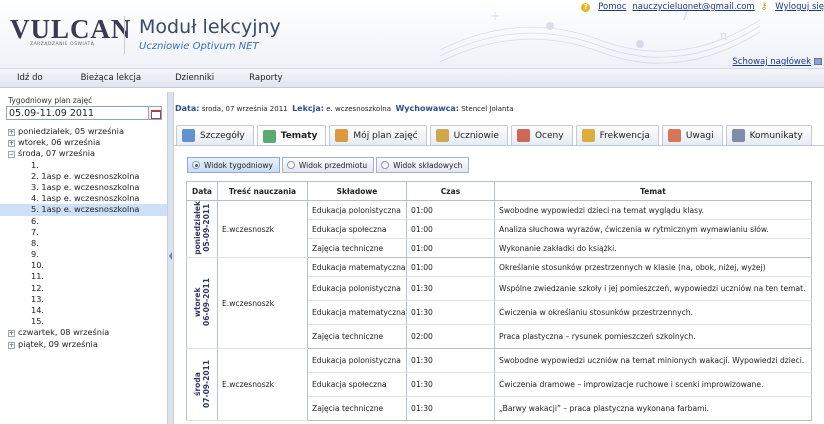 This screenshot has height=424, width=824. I want to click on menu-dzienniki: Dzienniki, so click(194, 78).